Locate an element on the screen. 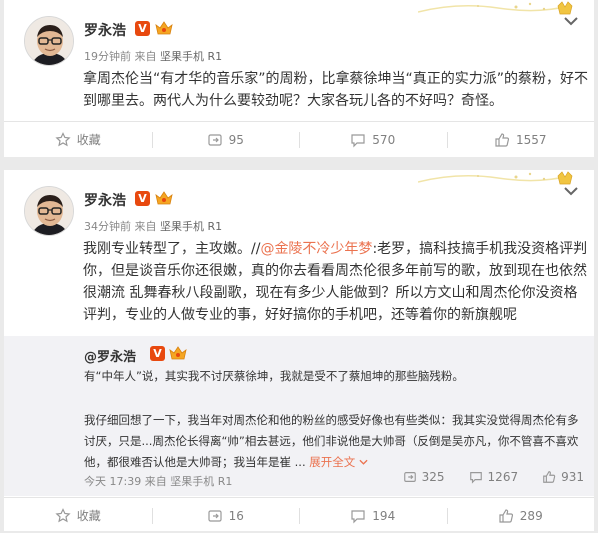  post-text-lead: 我刚专业转型了，主攻嫩。// is located at coordinates (172, 249).